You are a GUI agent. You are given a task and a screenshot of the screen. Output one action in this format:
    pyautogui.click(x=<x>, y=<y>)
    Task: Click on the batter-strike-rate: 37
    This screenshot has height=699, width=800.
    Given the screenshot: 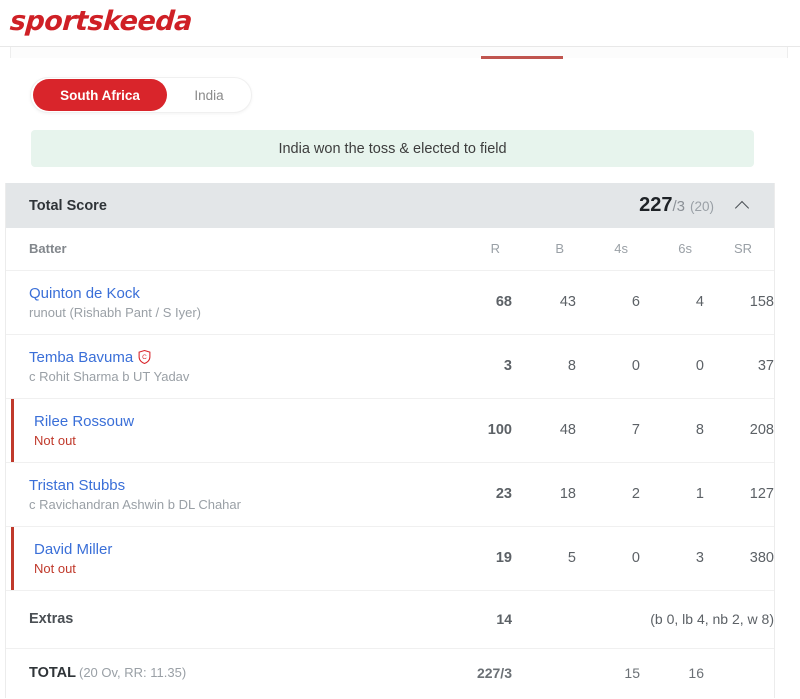 What is the action you would take?
    pyautogui.click(x=739, y=366)
    